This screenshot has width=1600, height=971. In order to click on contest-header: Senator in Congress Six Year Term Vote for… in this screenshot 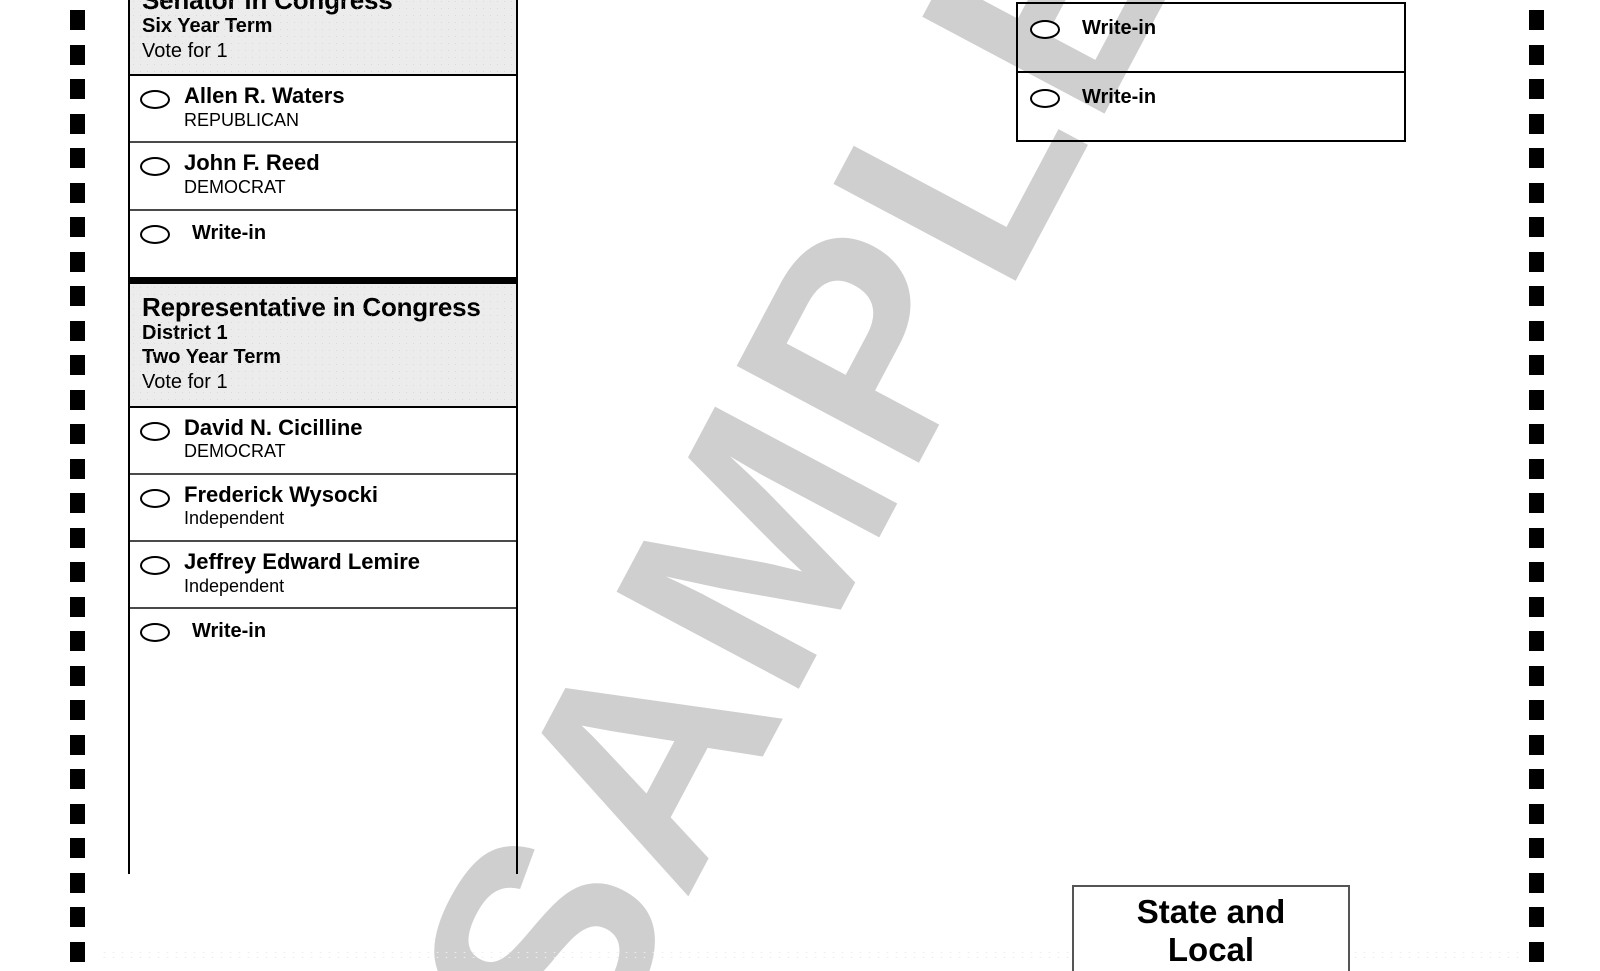, I will do `click(323, 38)`.